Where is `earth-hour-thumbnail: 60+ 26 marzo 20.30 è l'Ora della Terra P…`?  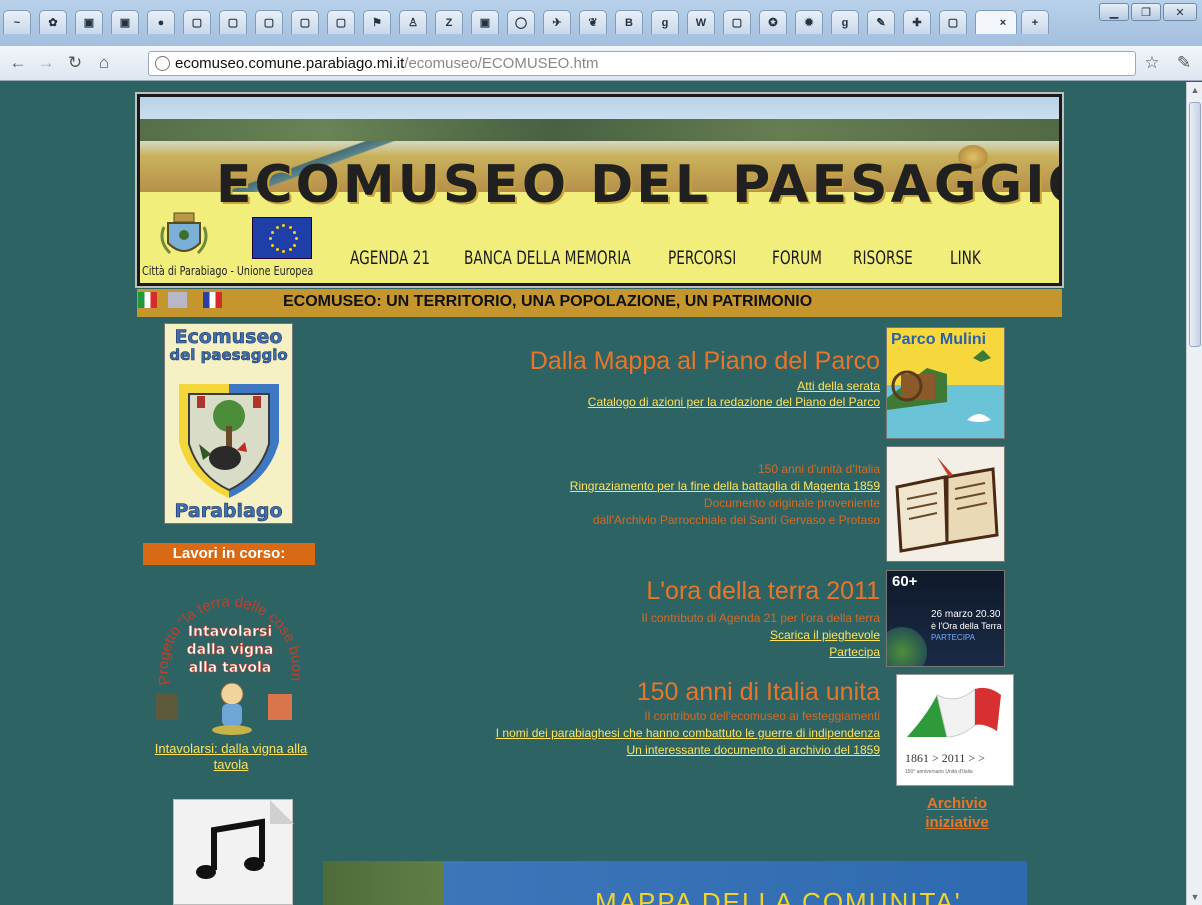
earth-hour-thumbnail: 60+ 26 marzo 20.30 è l'Ora della Terra P… is located at coordinates (945, 618).